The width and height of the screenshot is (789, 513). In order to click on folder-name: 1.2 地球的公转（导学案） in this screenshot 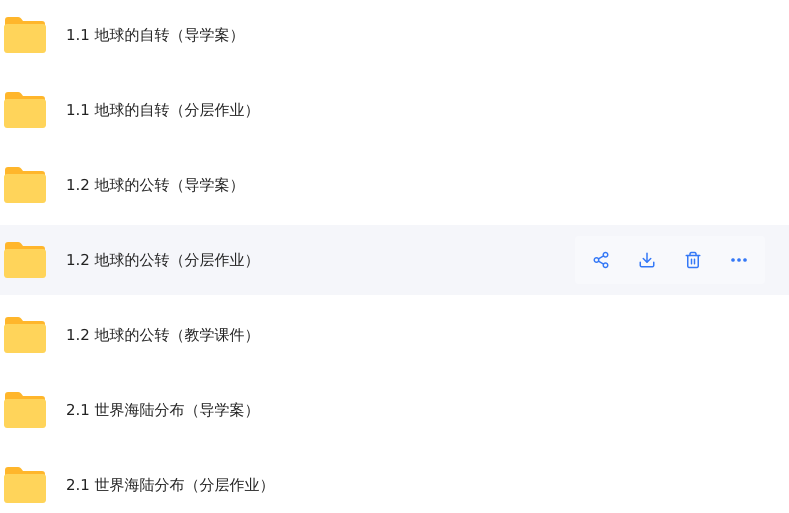, I will do `click(155, 185)`.